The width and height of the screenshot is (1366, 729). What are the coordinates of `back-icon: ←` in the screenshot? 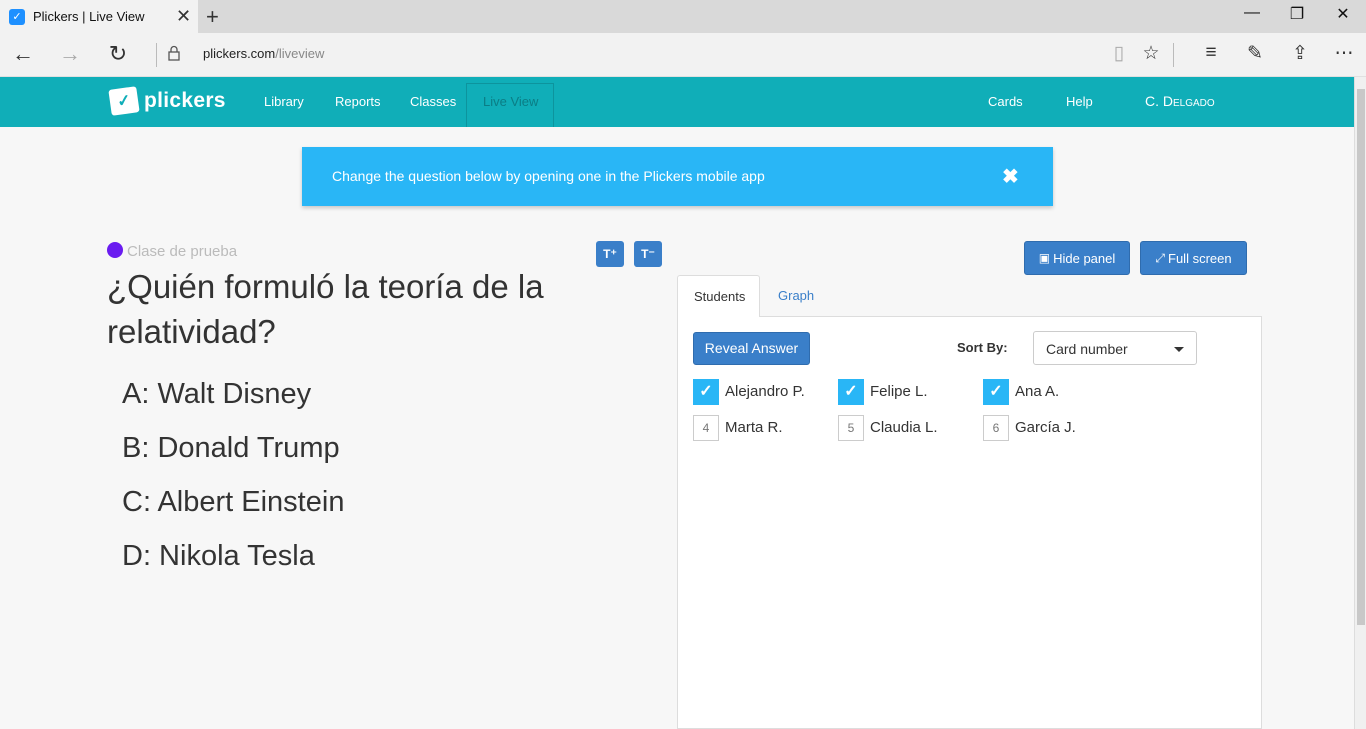 It's located at (23, 54).